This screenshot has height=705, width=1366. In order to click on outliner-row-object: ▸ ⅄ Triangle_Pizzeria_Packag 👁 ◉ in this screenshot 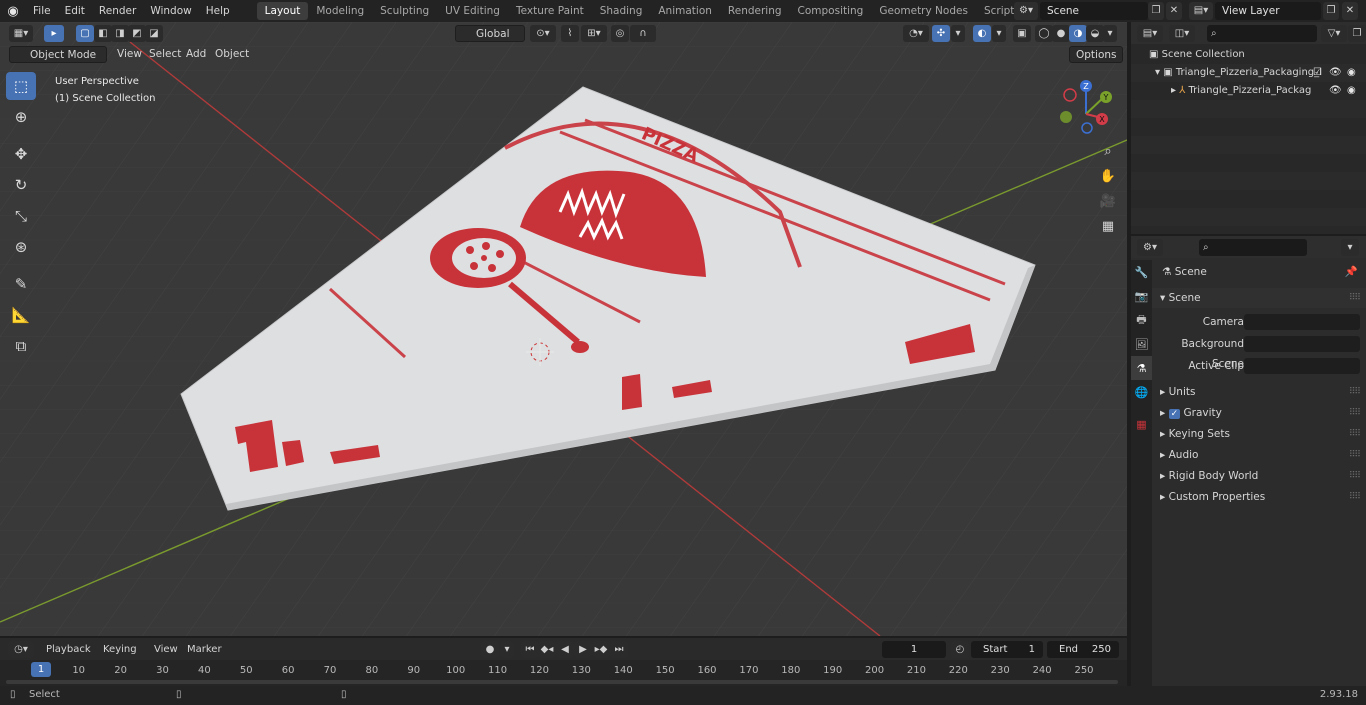, I will do `click(1248, 91)`.